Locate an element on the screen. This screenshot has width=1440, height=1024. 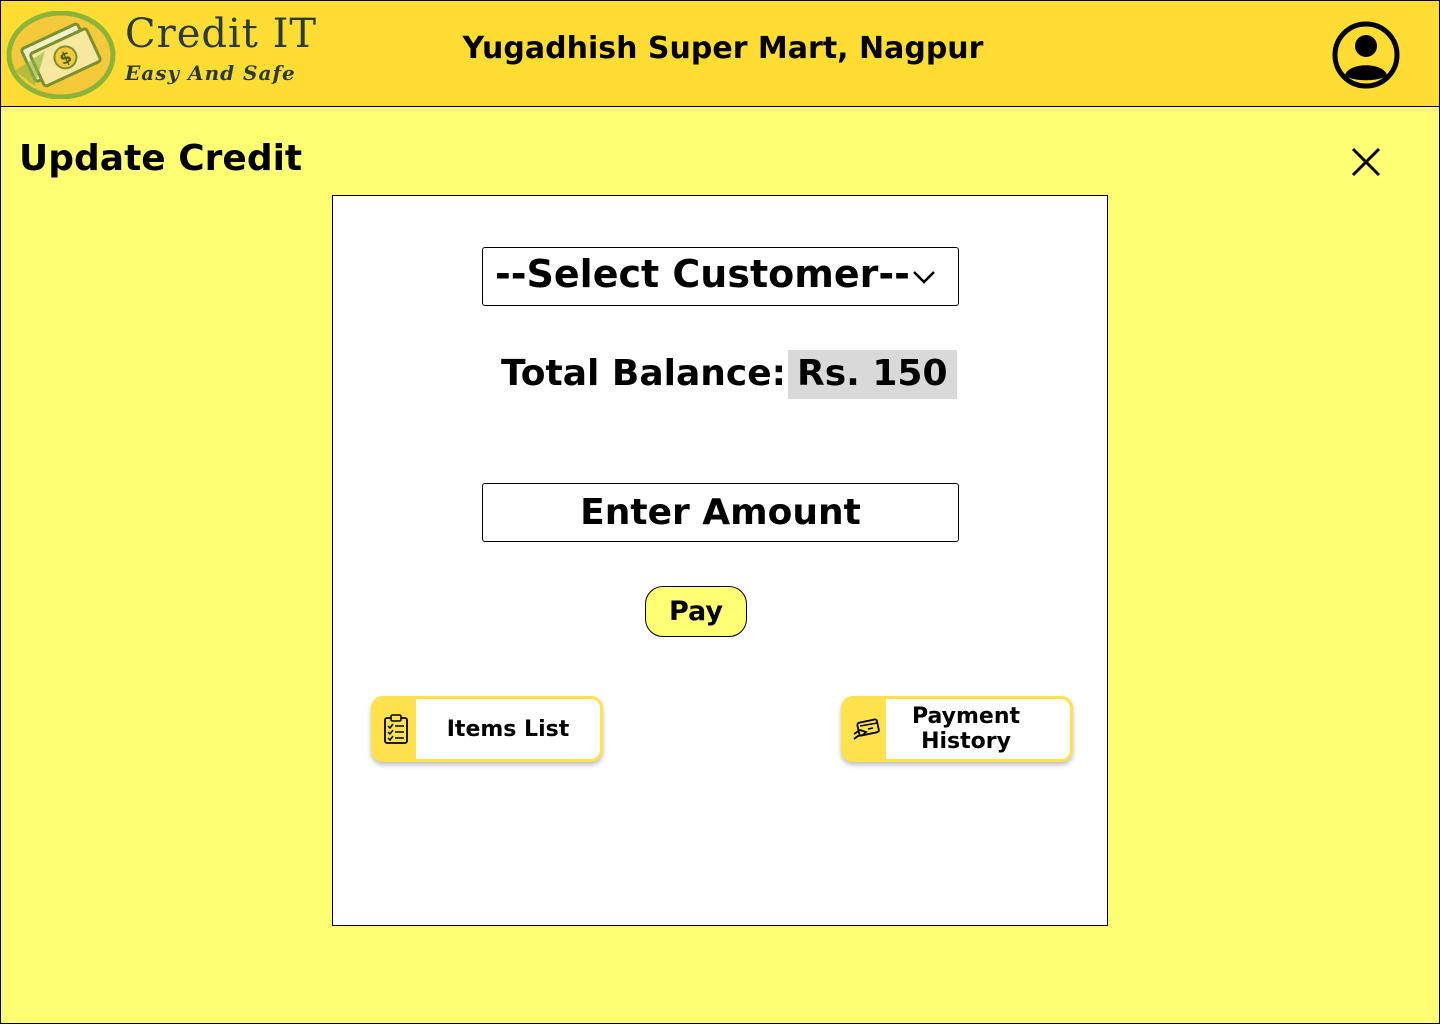
items-list-label: Items List is located at coordinates (508, 729).